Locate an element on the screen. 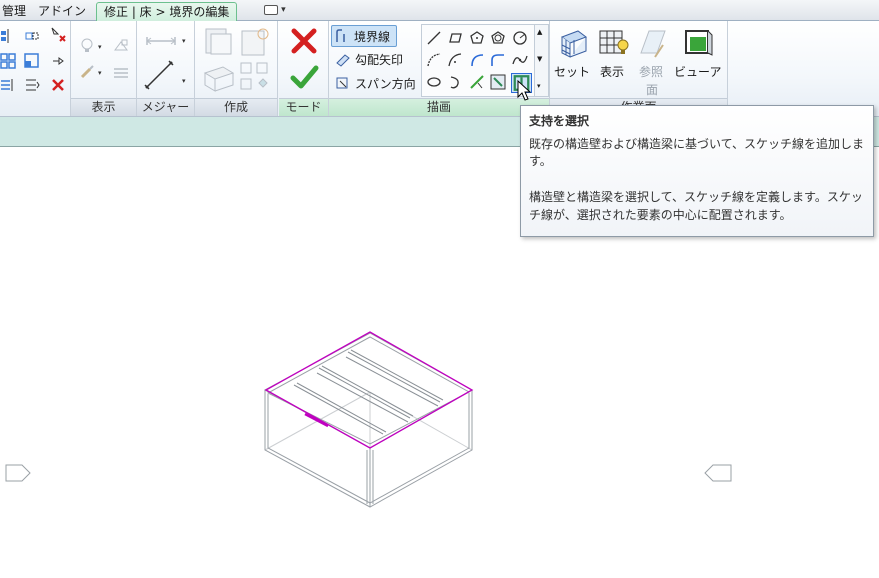 The image size is (879, 578). elevation-marker-left is located at coordinates (18, 473).